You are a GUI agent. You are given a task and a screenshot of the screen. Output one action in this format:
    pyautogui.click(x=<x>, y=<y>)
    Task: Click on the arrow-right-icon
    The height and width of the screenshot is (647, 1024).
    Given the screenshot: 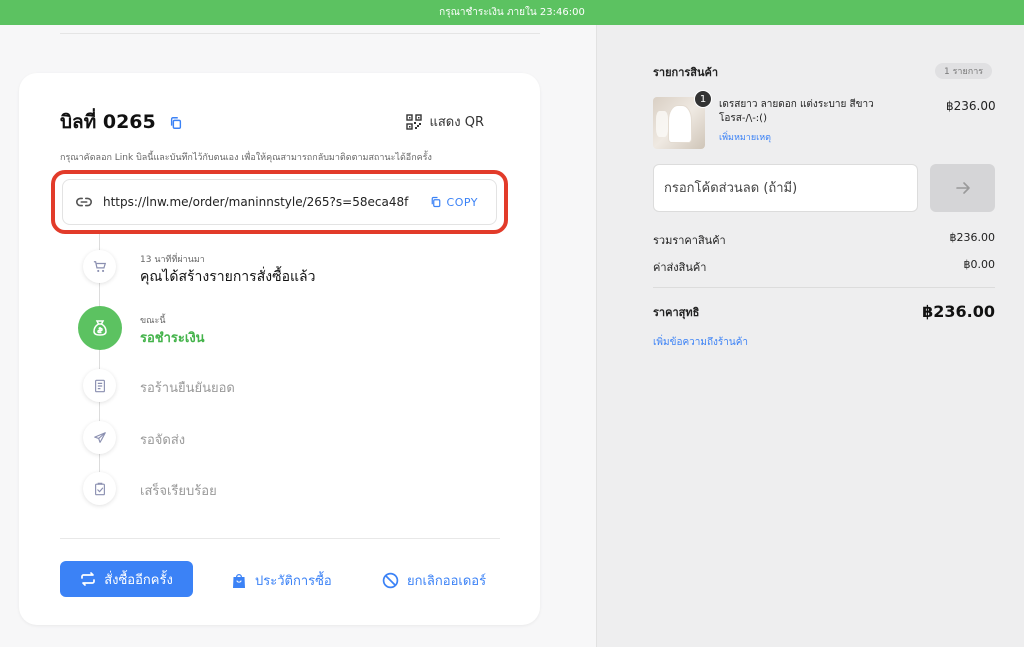 What is the action you would take?
    pyautogui.click(x=962, y=188)
    